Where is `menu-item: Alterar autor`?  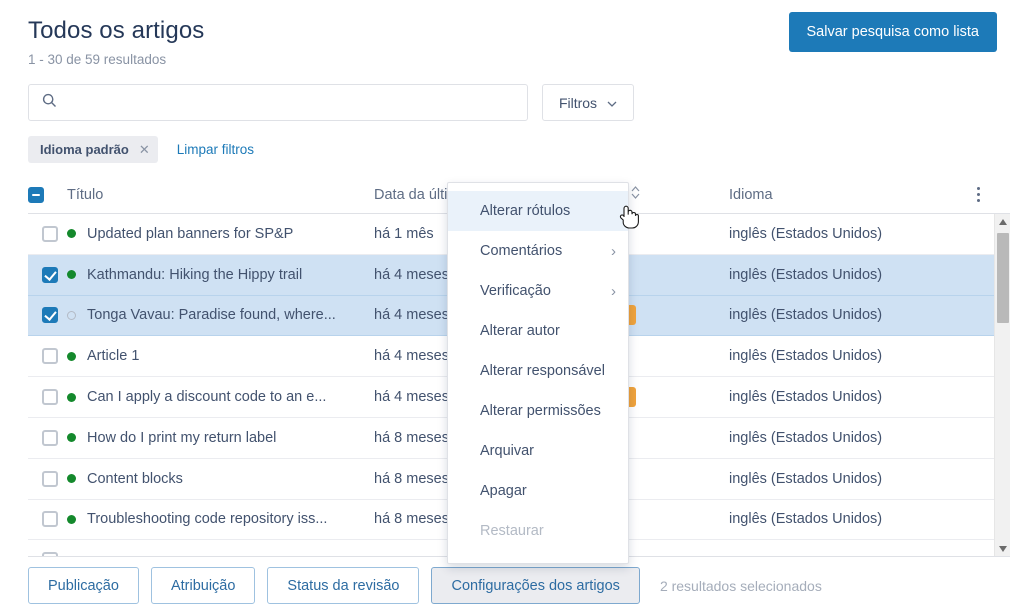
menu-item: Alterar autor is located at coordinates (538, 331).